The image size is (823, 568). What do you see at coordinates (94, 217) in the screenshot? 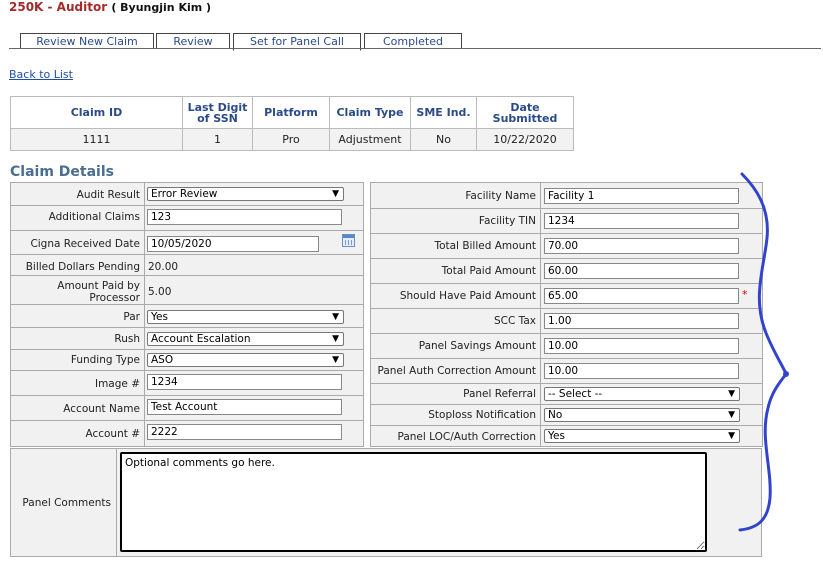
I see `additional-claims-label: Additional Claims` at bounding box center [94, 217].